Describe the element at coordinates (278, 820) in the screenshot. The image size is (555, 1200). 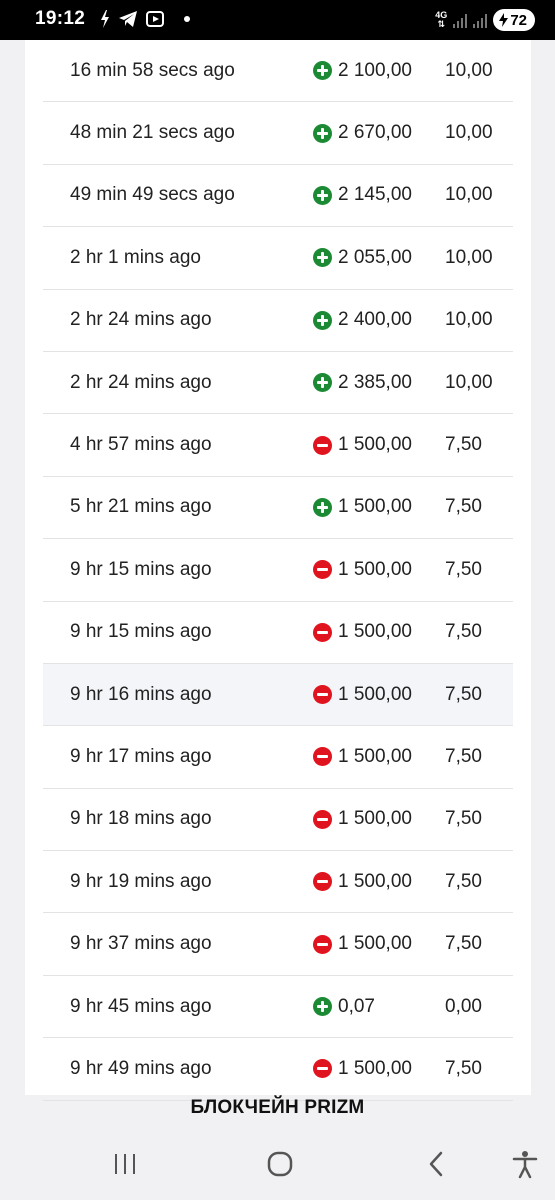
I see `transaction-row: 9 hr 18 mins ago 1 500,00 7,50` at that location.